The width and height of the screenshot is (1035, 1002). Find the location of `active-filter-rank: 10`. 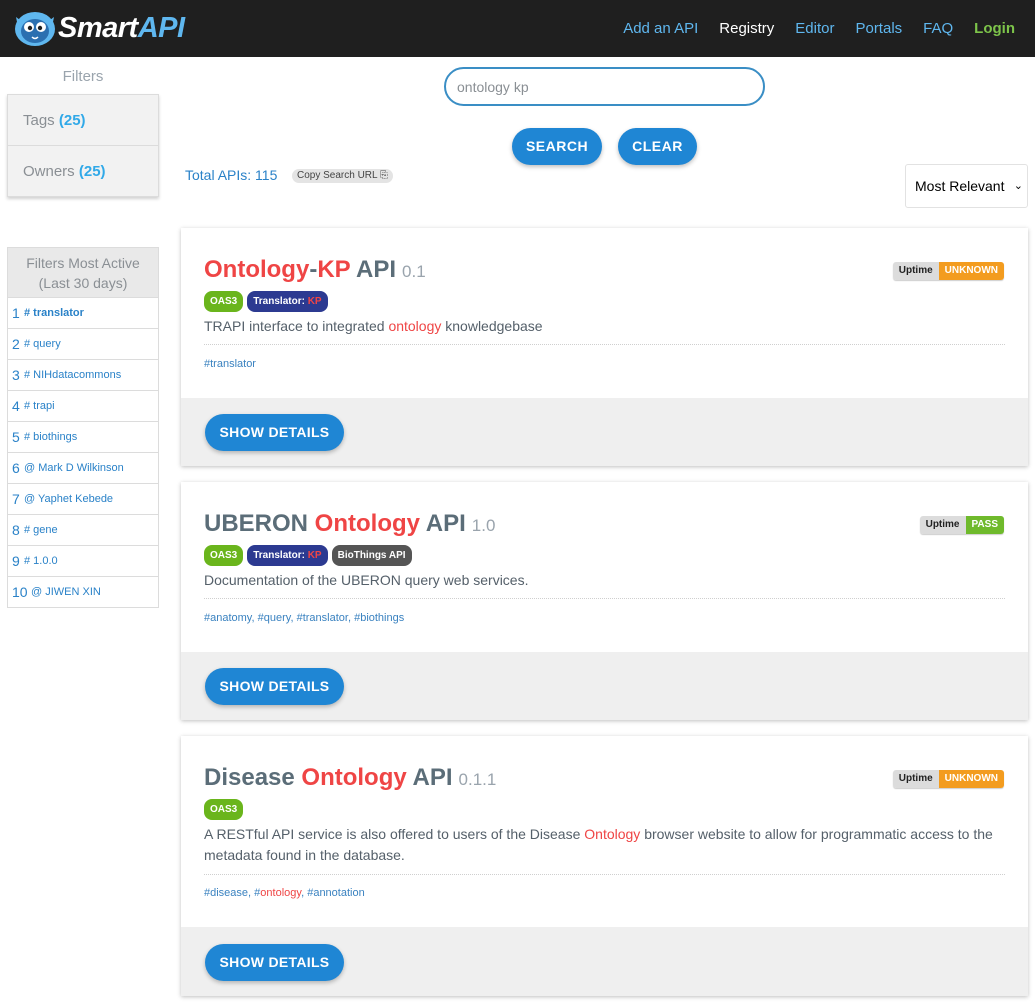

active-filter-rank: 10 is located at coordinates (20, 592).